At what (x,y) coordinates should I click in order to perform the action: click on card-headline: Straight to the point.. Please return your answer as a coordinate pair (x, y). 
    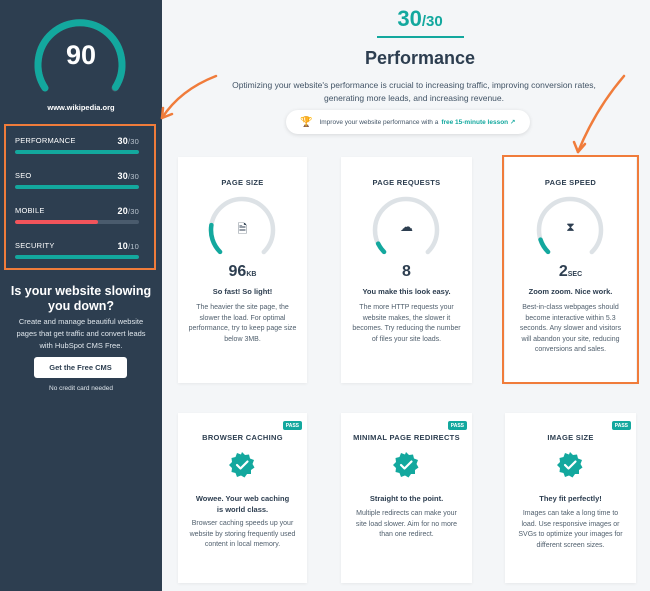
    Looking at the image, I should click on (406, 498).